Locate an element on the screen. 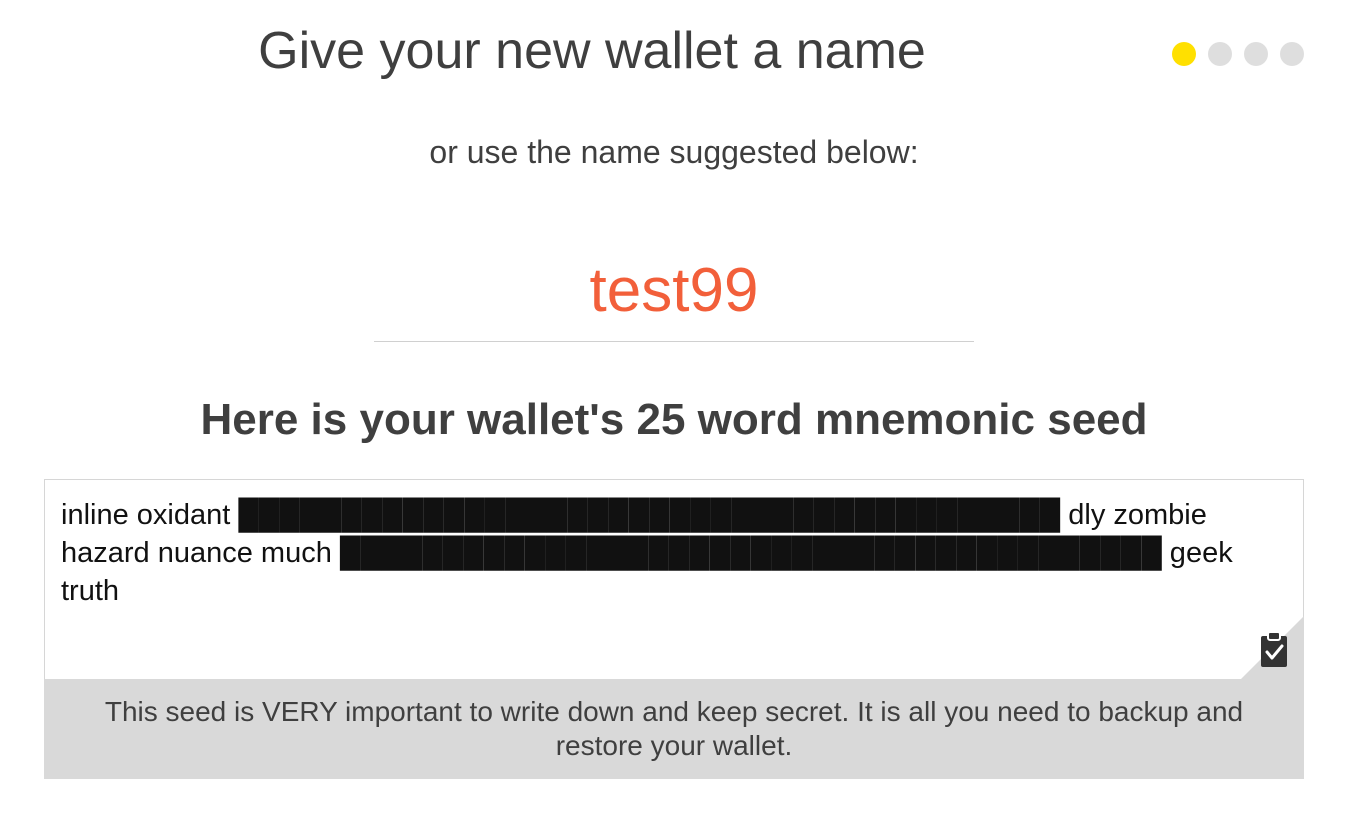  clipboard-check-icon is located at coordinates (1274, 649).